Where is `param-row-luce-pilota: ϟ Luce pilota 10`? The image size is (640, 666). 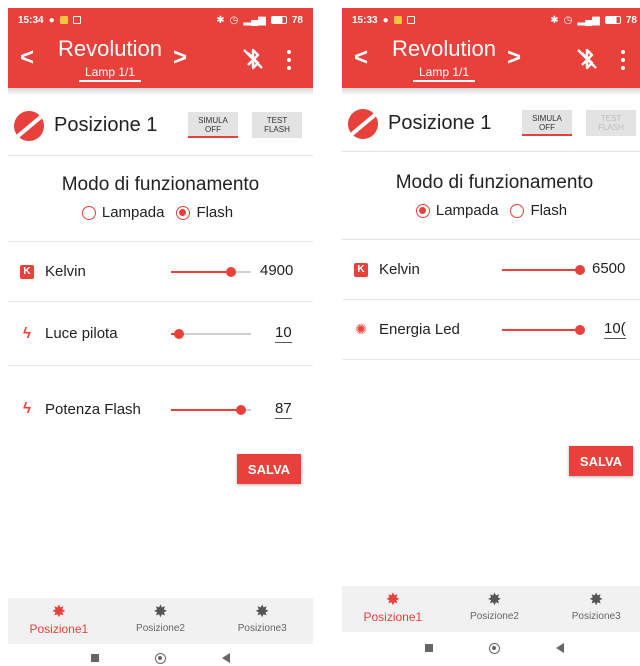 param-row-luce-pilota: ϟ Luce pilota 10 is located at coordinates (160, 334).